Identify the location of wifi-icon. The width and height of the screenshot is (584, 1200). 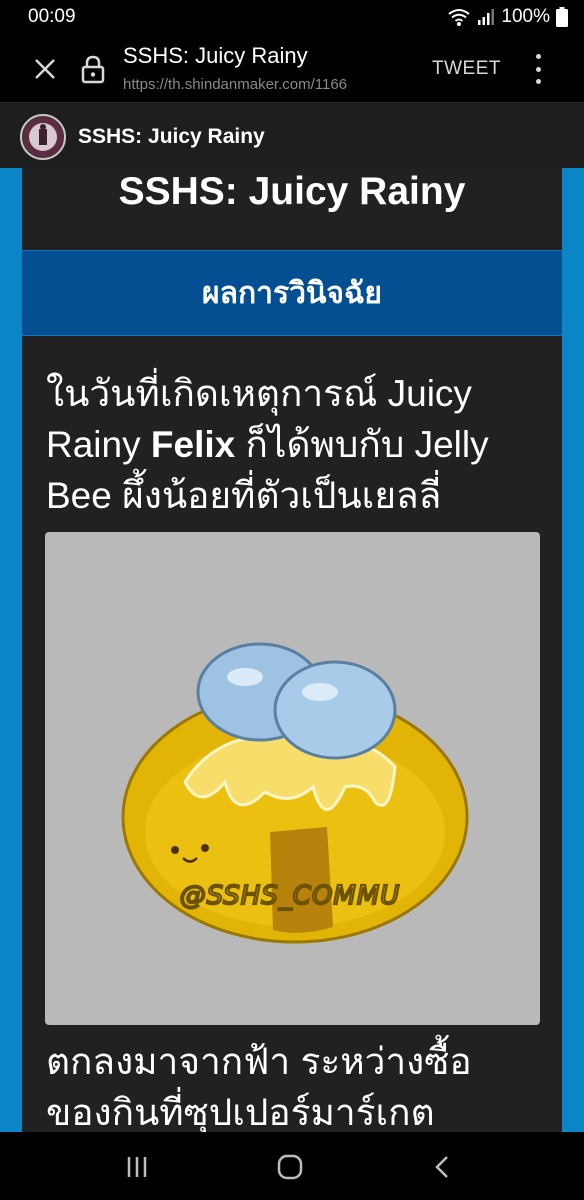
(459, 17).